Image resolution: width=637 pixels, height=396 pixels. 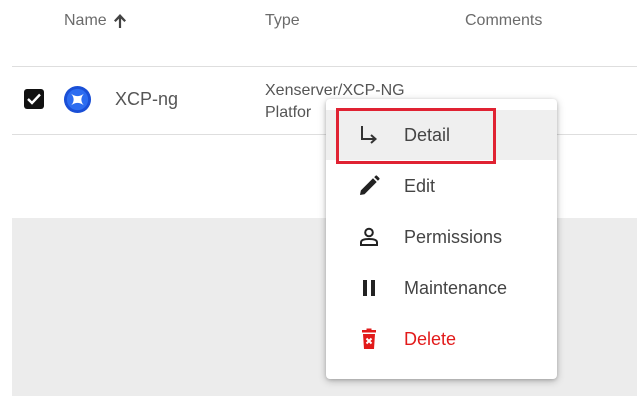 What do you see at coordinates (369, 186) in the screenshot?
I see `pencil-icon` at bounding box center [369, 186].